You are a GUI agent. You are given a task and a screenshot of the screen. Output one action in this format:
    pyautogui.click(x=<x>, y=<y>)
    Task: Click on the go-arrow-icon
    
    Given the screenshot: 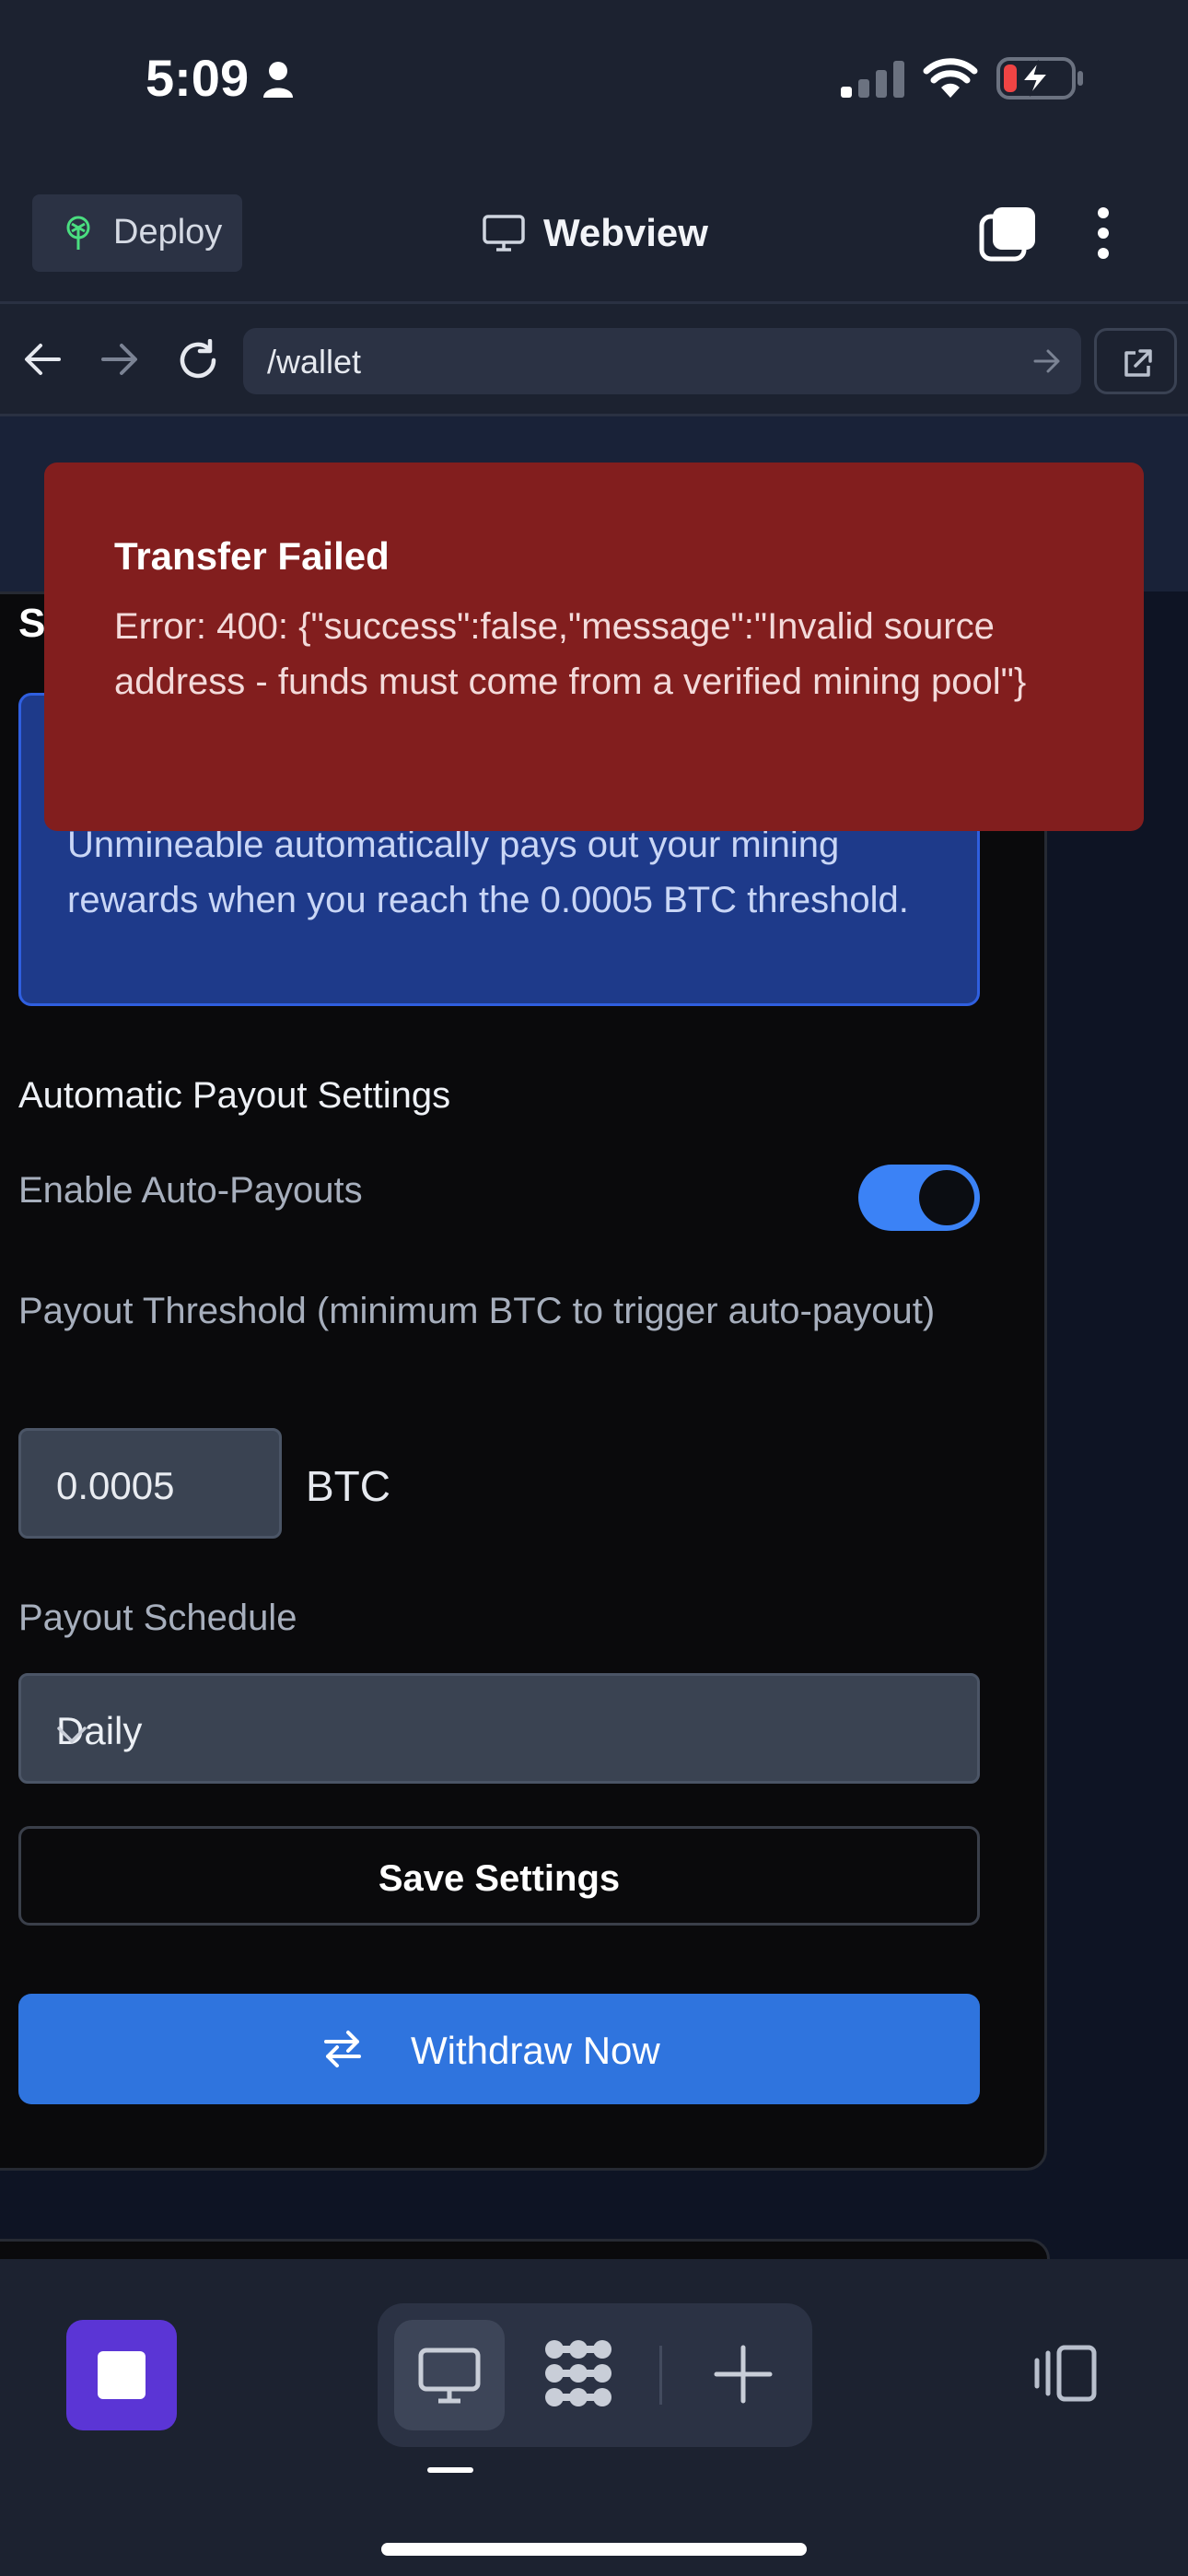 What is the action you would take?
    pyautogui.click(x=1047, y=363)
    